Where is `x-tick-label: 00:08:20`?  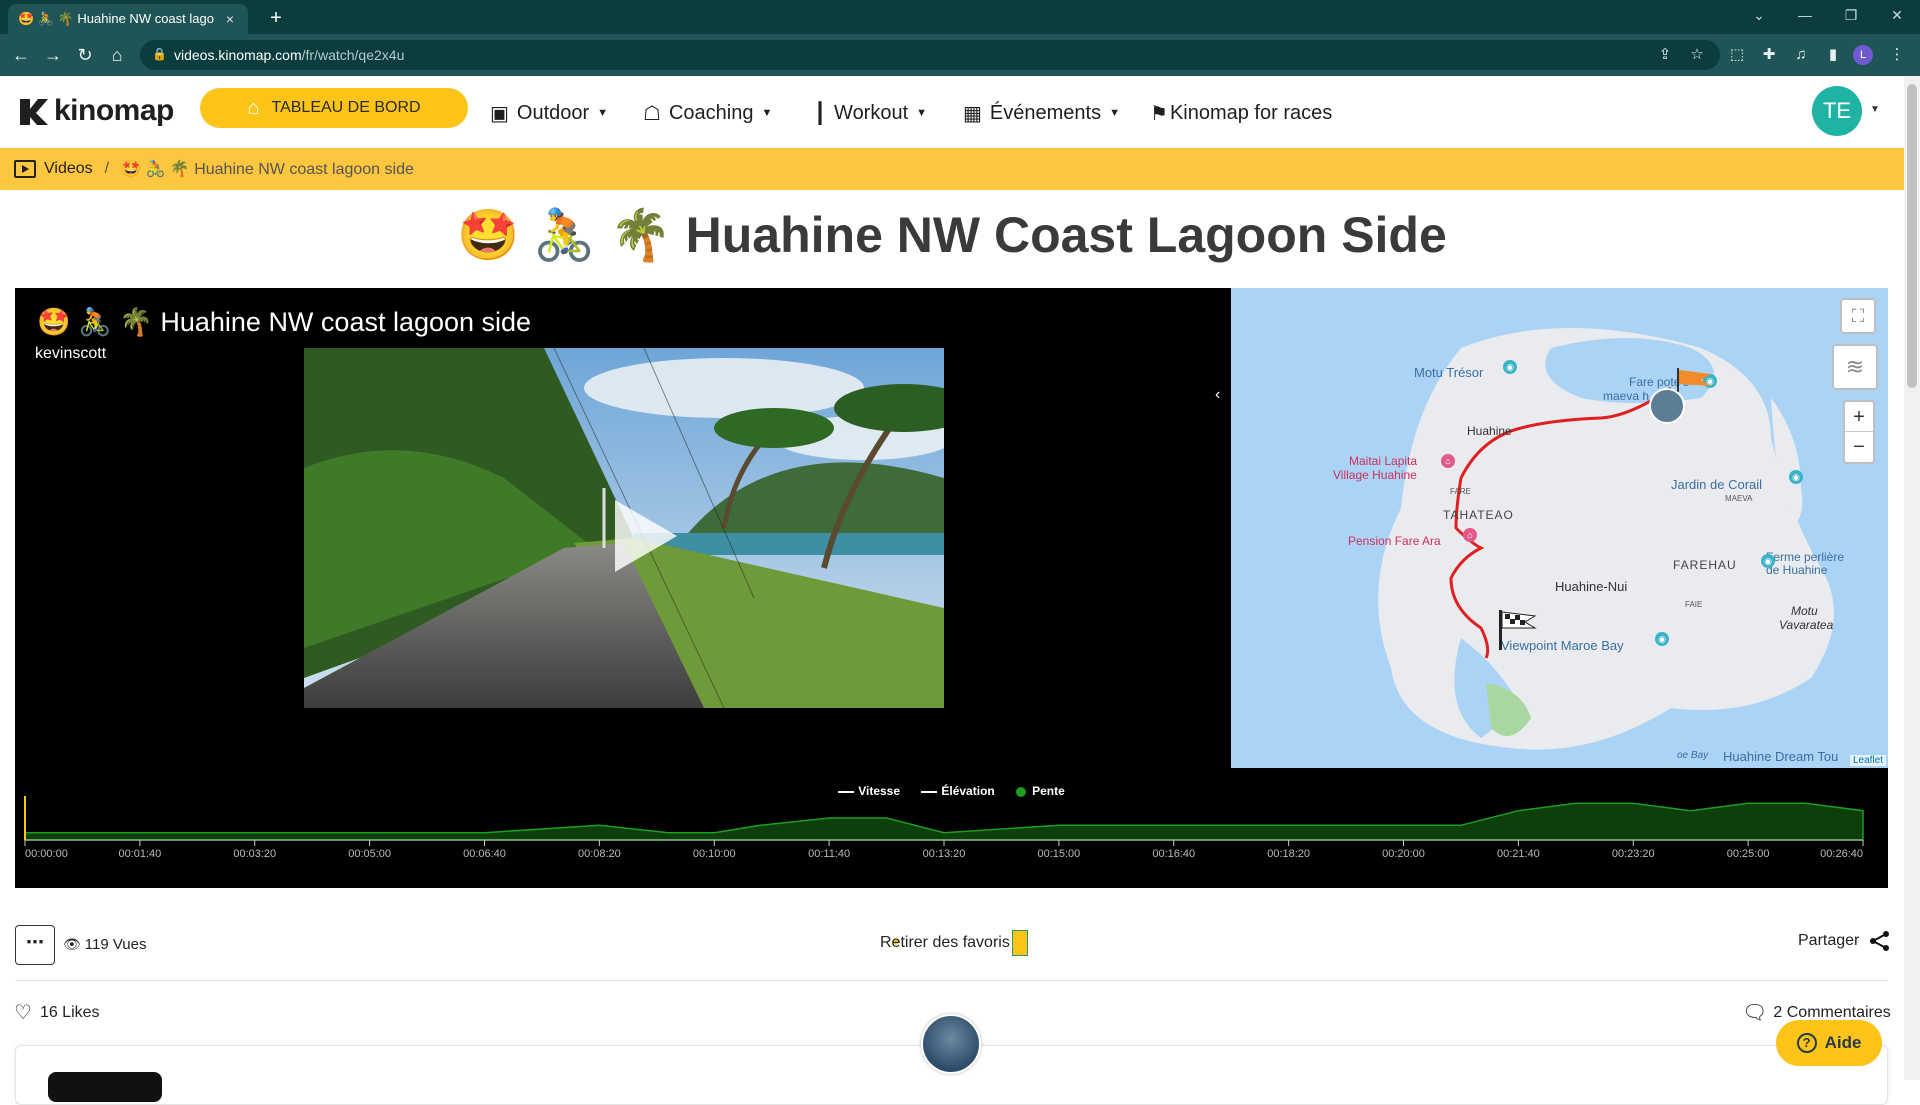
x-tick-label: 00:08:20 is located at coordinates (599, 854).